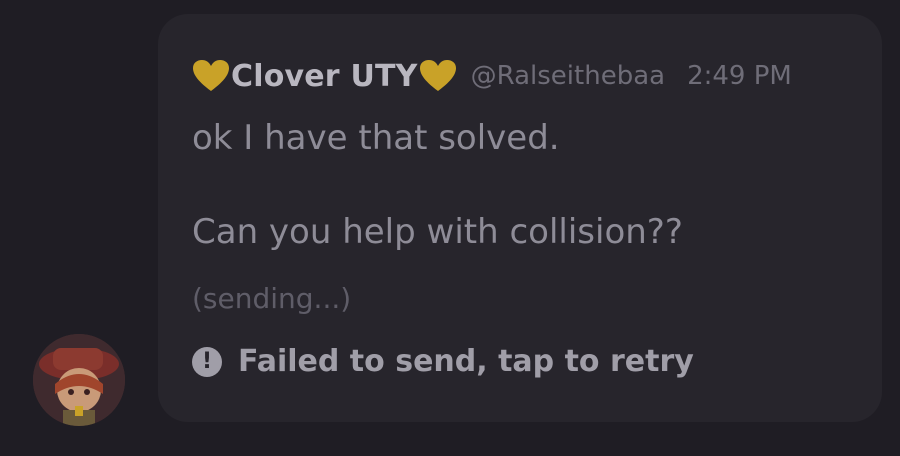 The height and width of the screenshot is (456, 900). What do you see at coordinates (437, 232) in the screenshot?
I see `message-text-line: Can you help with collision??` at bounding box center [437, 232].